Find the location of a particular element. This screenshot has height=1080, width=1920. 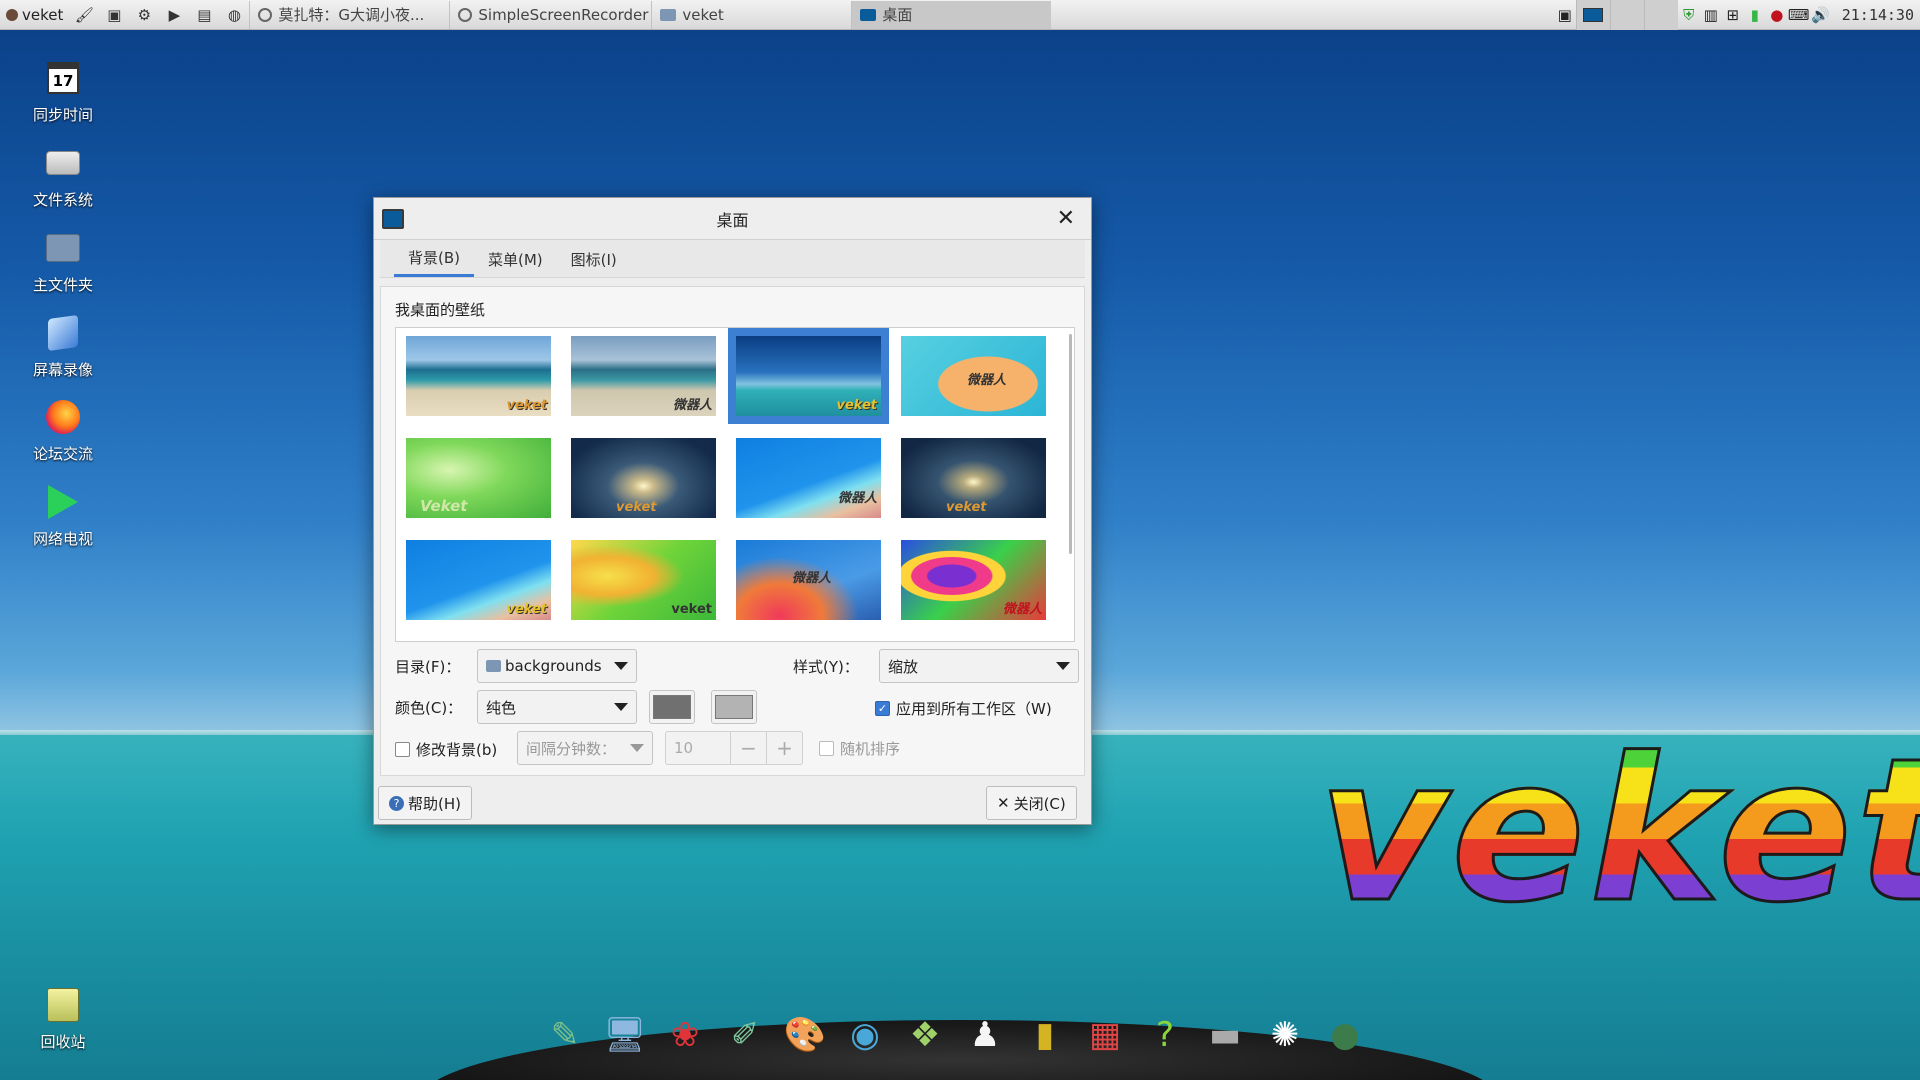

desktop-icon-label: 回收站 is located at coordinates (63, 1042).